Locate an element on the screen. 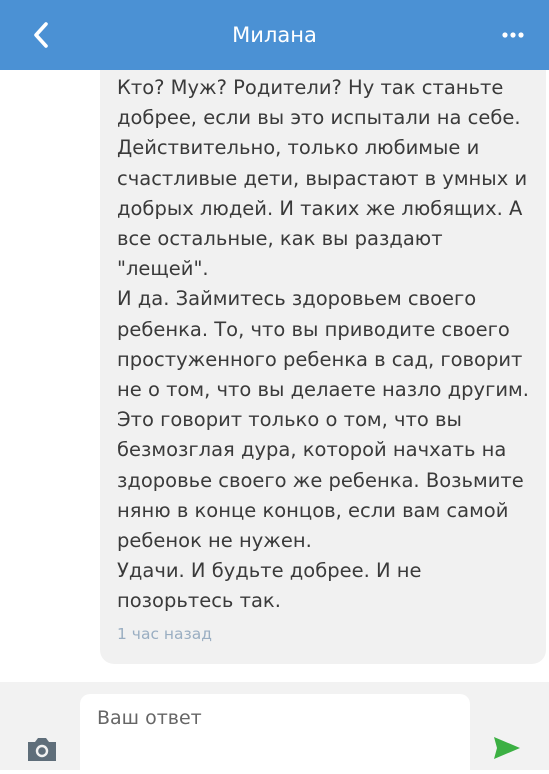  message-timestamp: 1 час назад is located at coordinates (164, 634).